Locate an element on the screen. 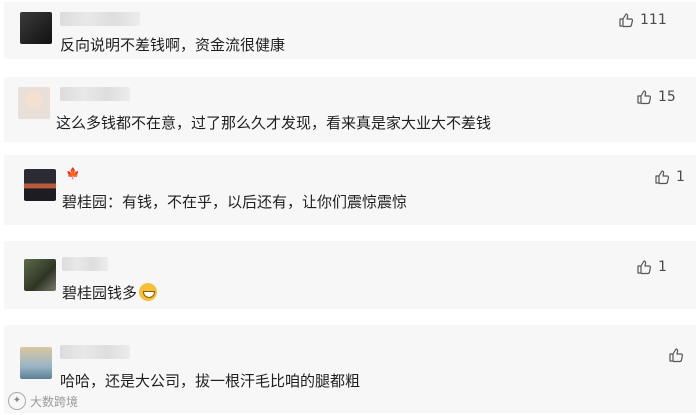  like-count: 15 is located at coordinates (667, 97).